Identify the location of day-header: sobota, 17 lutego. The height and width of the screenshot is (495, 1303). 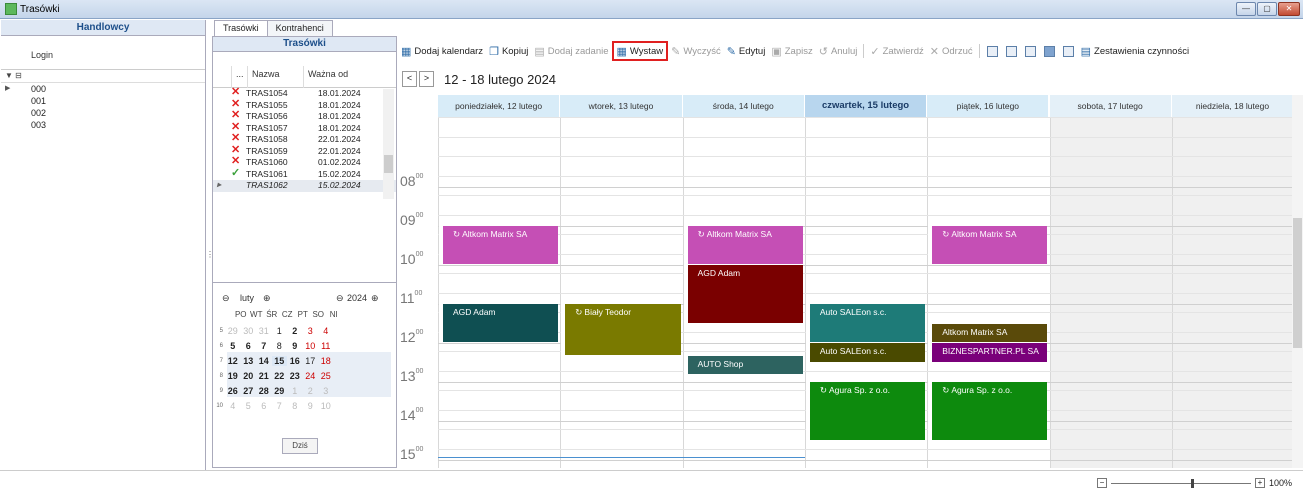
(1110, 106).